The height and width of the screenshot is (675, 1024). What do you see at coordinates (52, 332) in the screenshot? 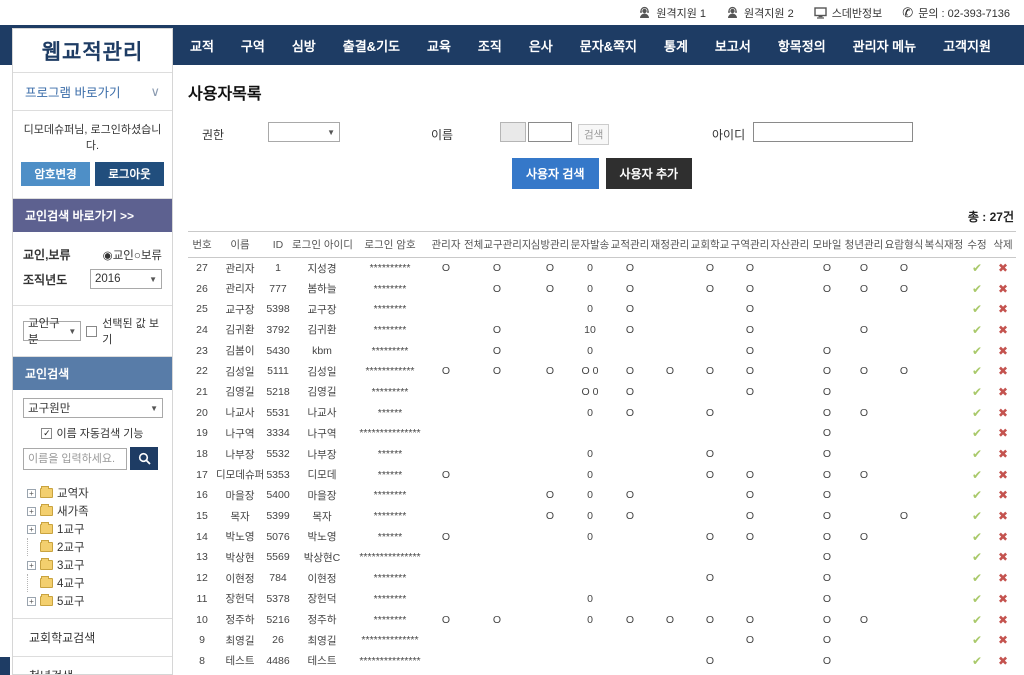
I see `member-type-select: 교인구분 ▼` at bounding box center [52, 332].